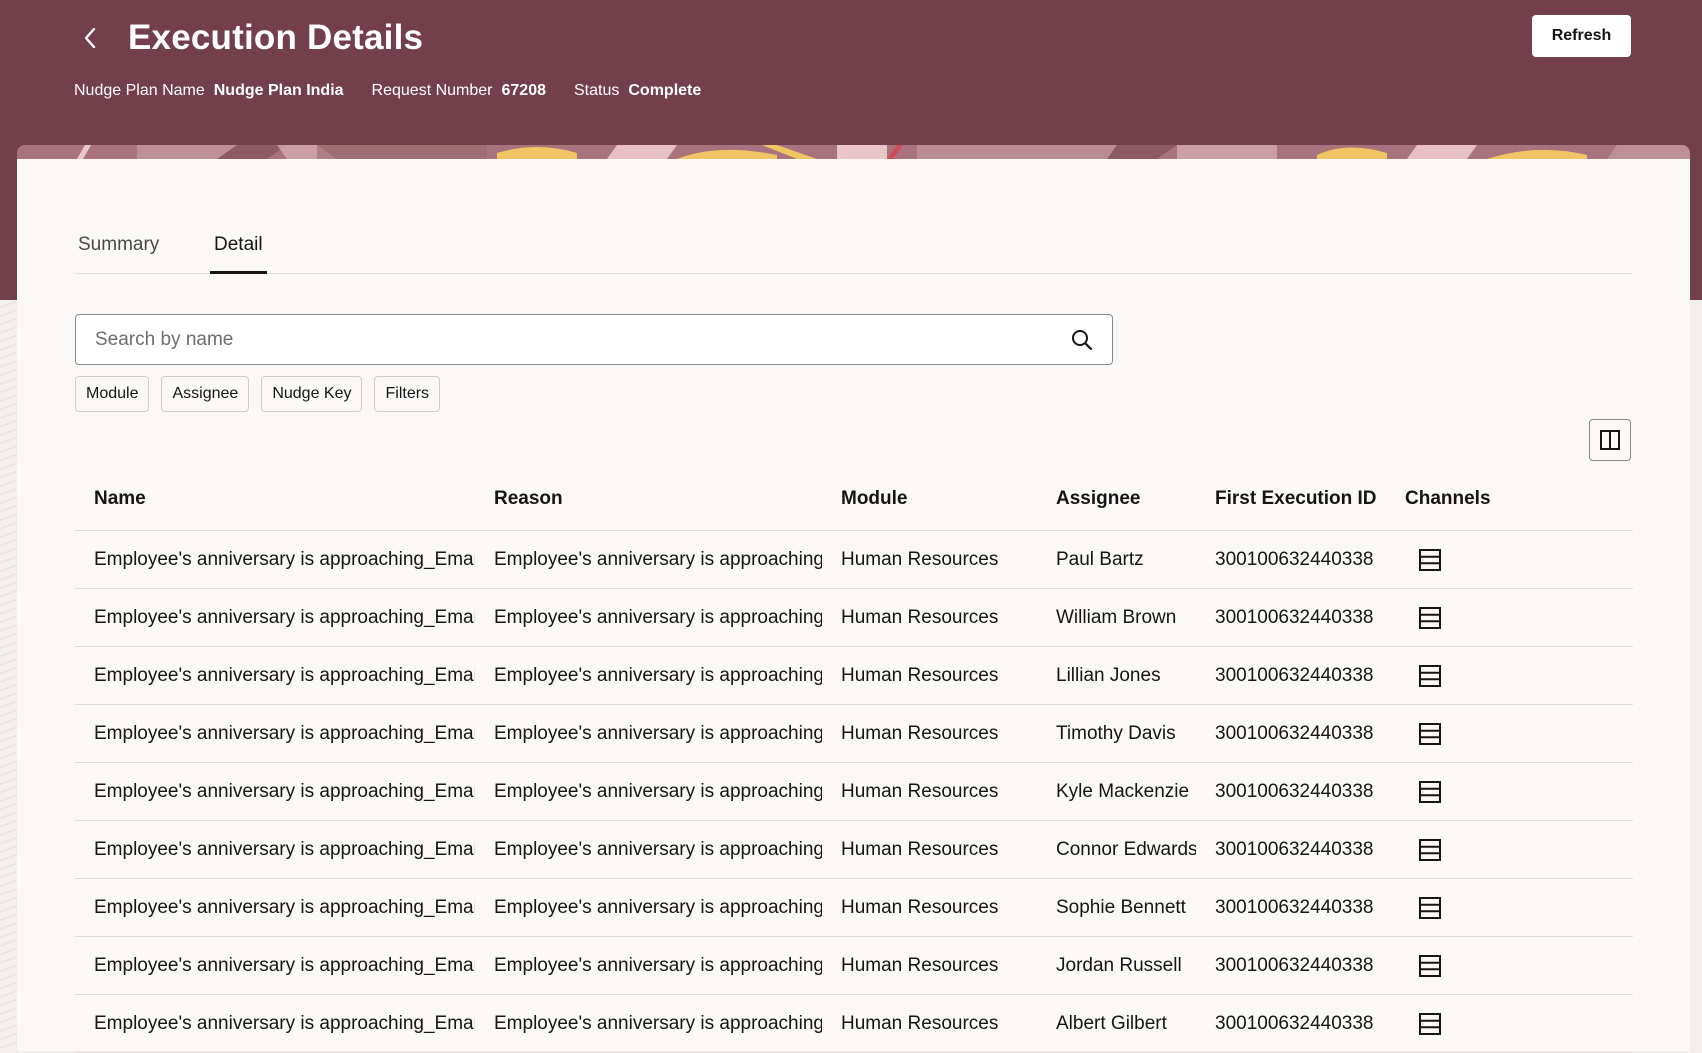  I want to click on tab-detail: Detail, so click(238, 249).